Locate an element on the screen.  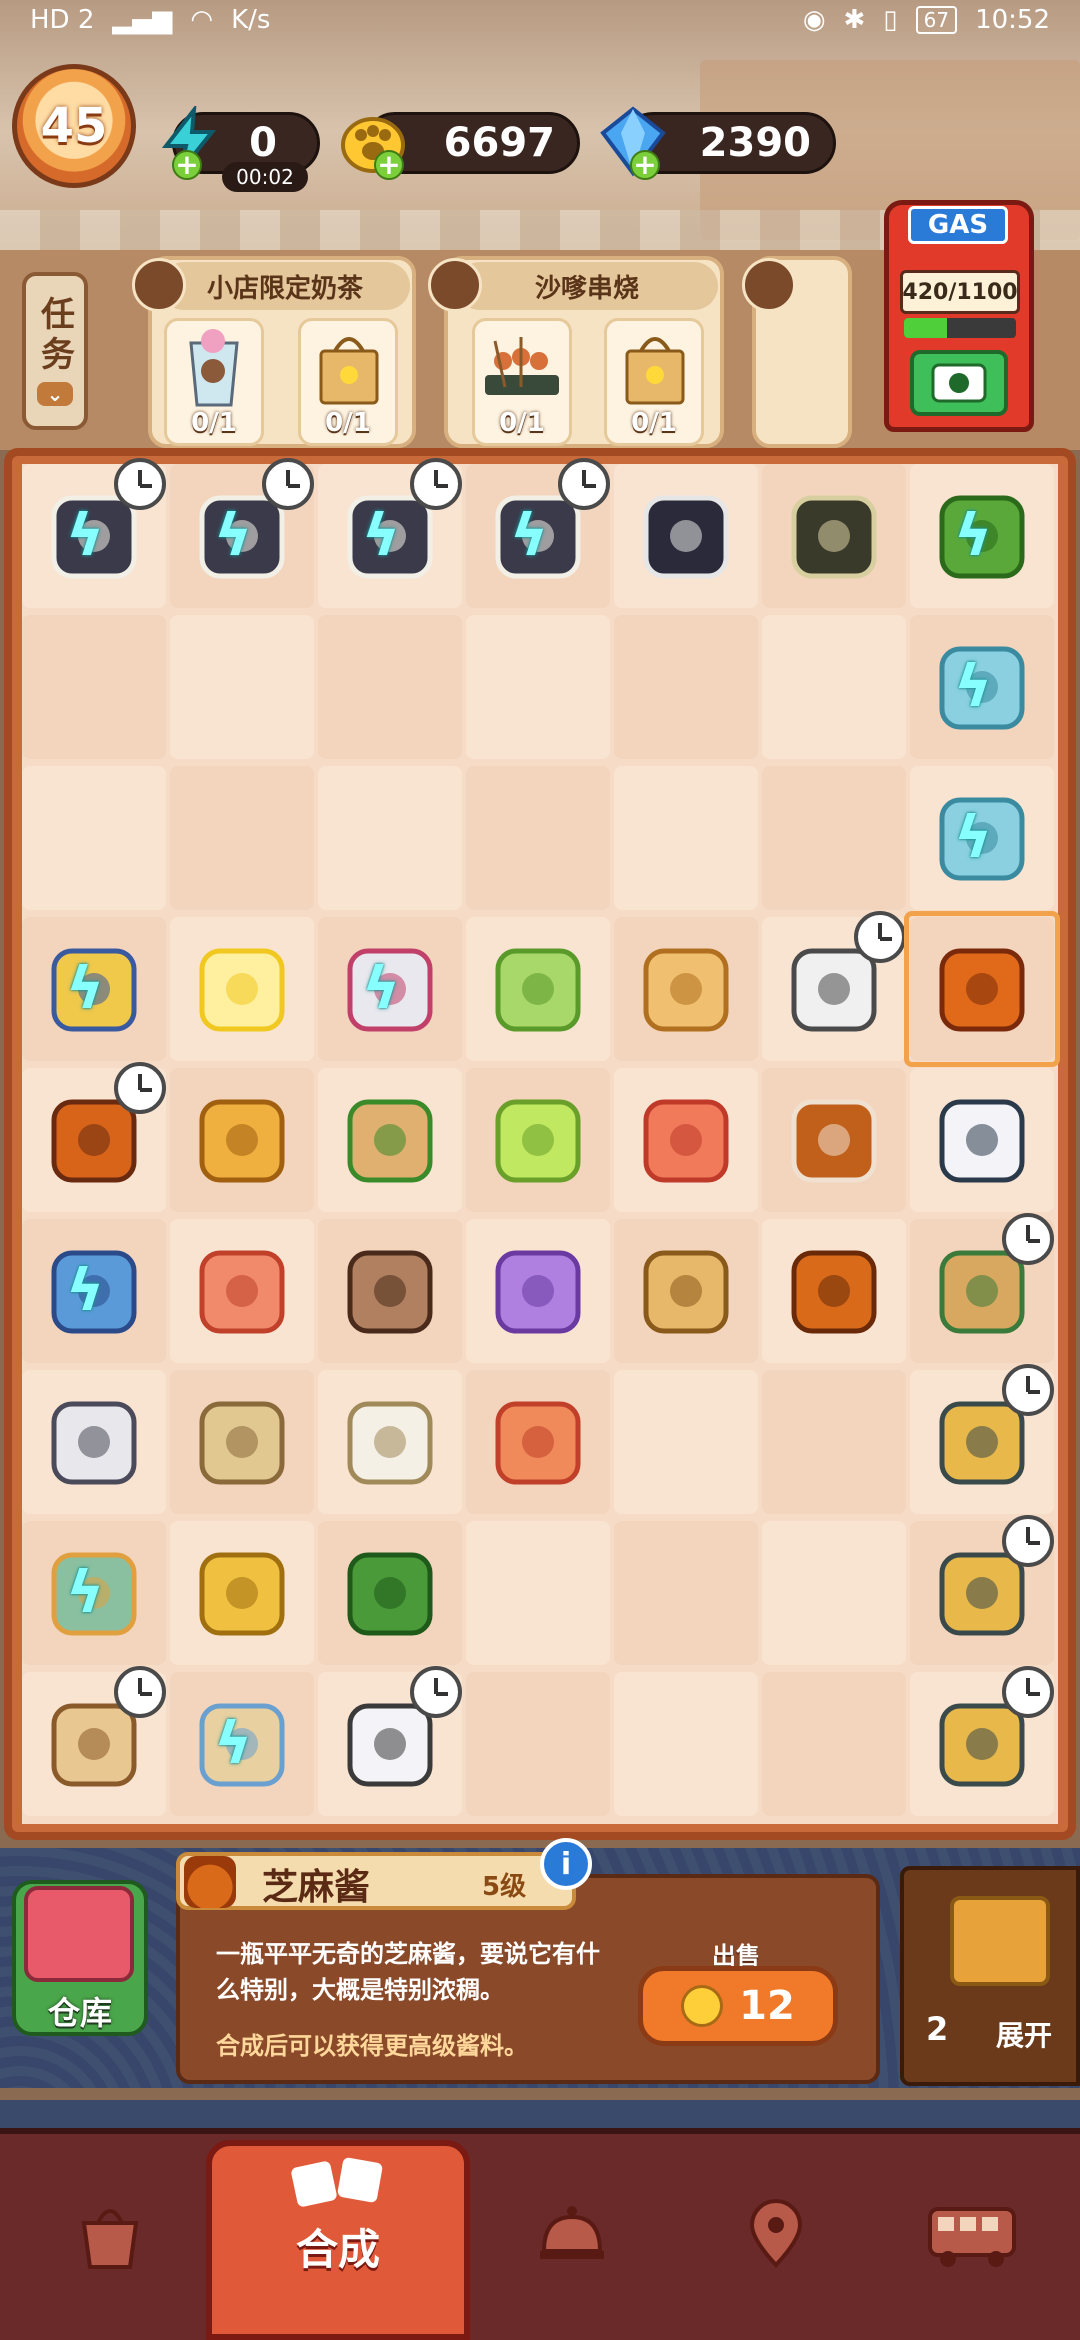
bread-bag-generator-icon: ϟ is located at coordinates (94, 989).